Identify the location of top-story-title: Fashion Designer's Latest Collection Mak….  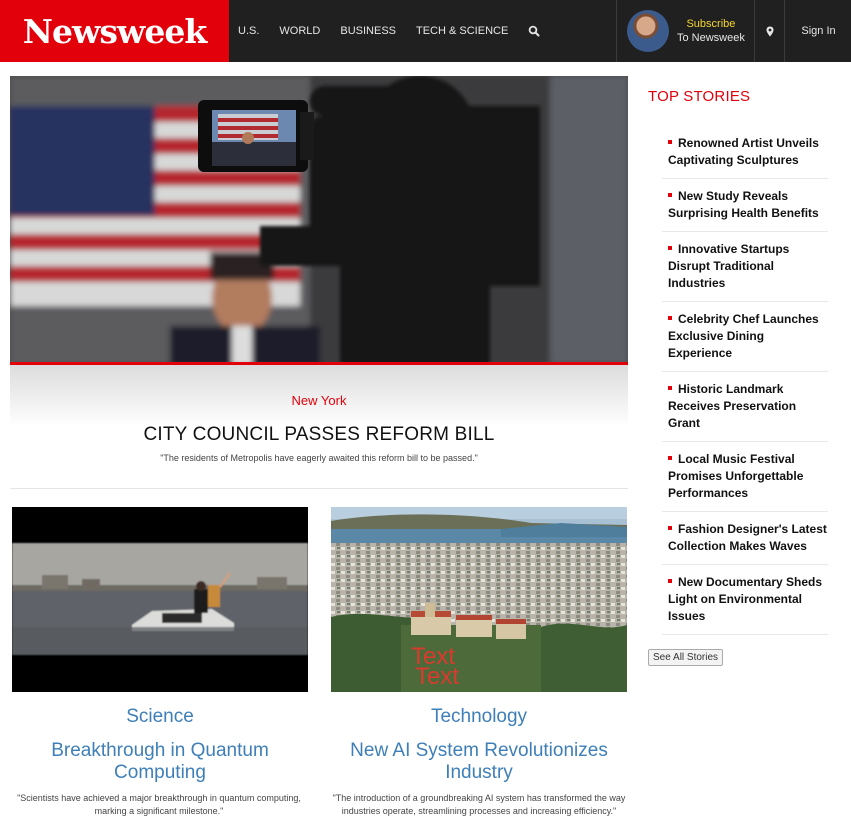
(747, 537).